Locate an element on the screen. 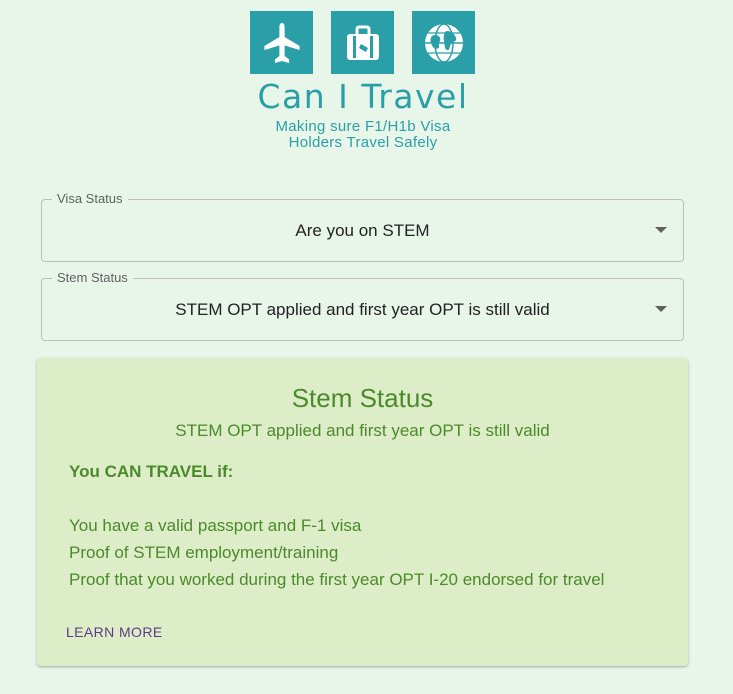  list-item: Proof of STEM employment/training is located at coordinates (204, 552).